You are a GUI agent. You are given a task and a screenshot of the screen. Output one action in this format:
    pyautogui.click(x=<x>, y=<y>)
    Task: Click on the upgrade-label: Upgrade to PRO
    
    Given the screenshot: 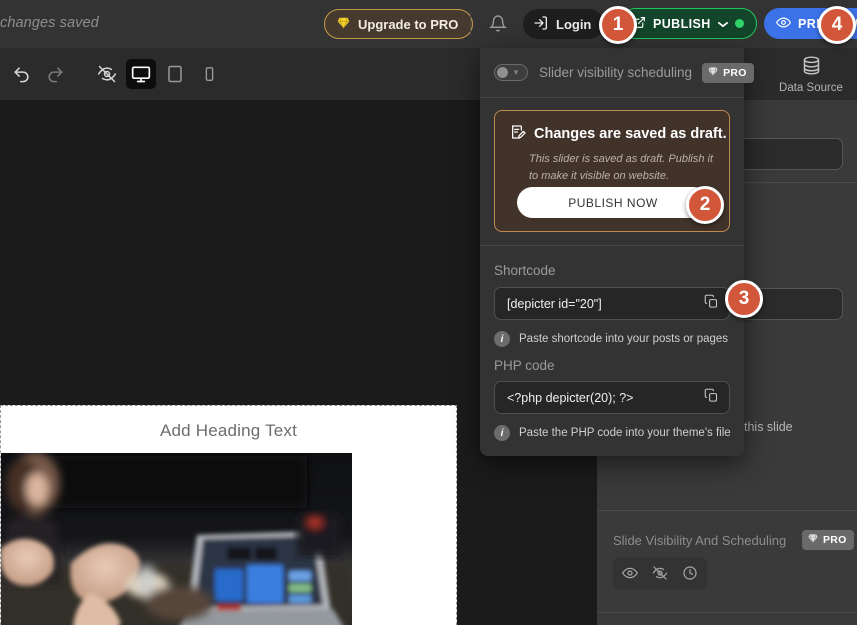 What is the action you would take?
    pyautogui.click(x=408, y=24)
    